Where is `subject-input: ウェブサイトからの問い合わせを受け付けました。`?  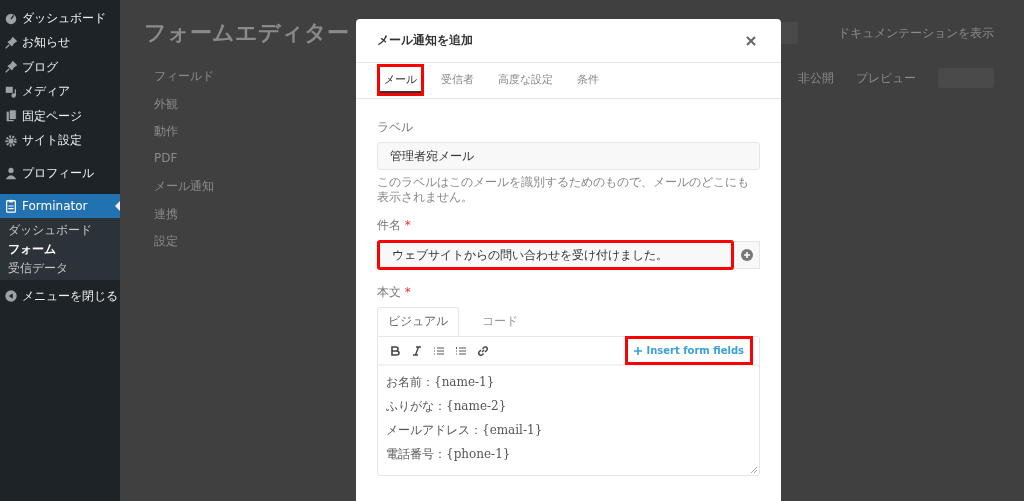
subject-input: ウェブサイトからの問い合わせを受け付けました。 is located at coordinates (555, 255).